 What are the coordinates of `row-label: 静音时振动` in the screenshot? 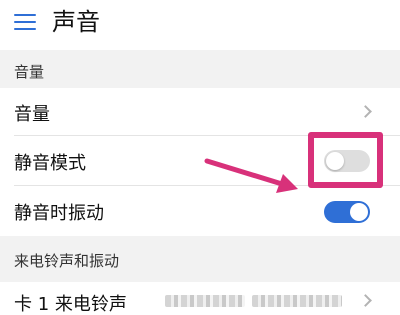 It's located at (59, 213).